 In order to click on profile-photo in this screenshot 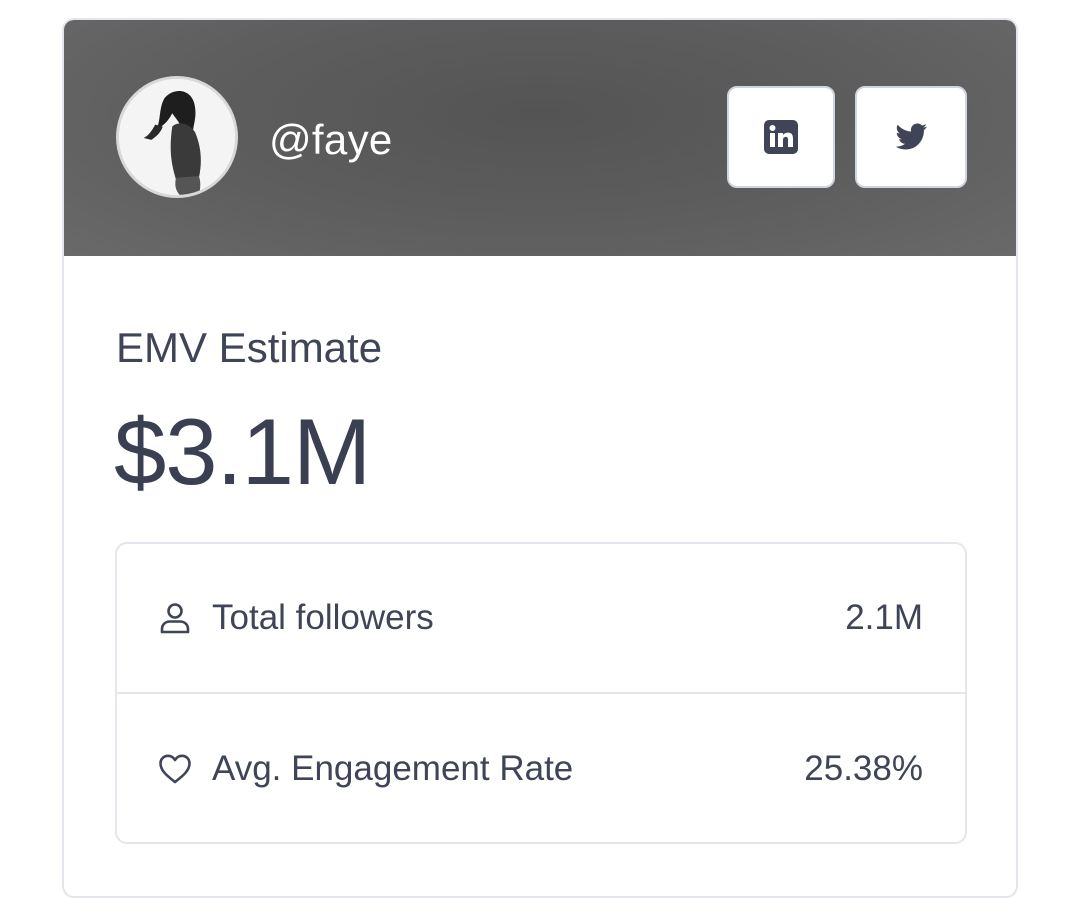, I will do `click(177, 137)`.